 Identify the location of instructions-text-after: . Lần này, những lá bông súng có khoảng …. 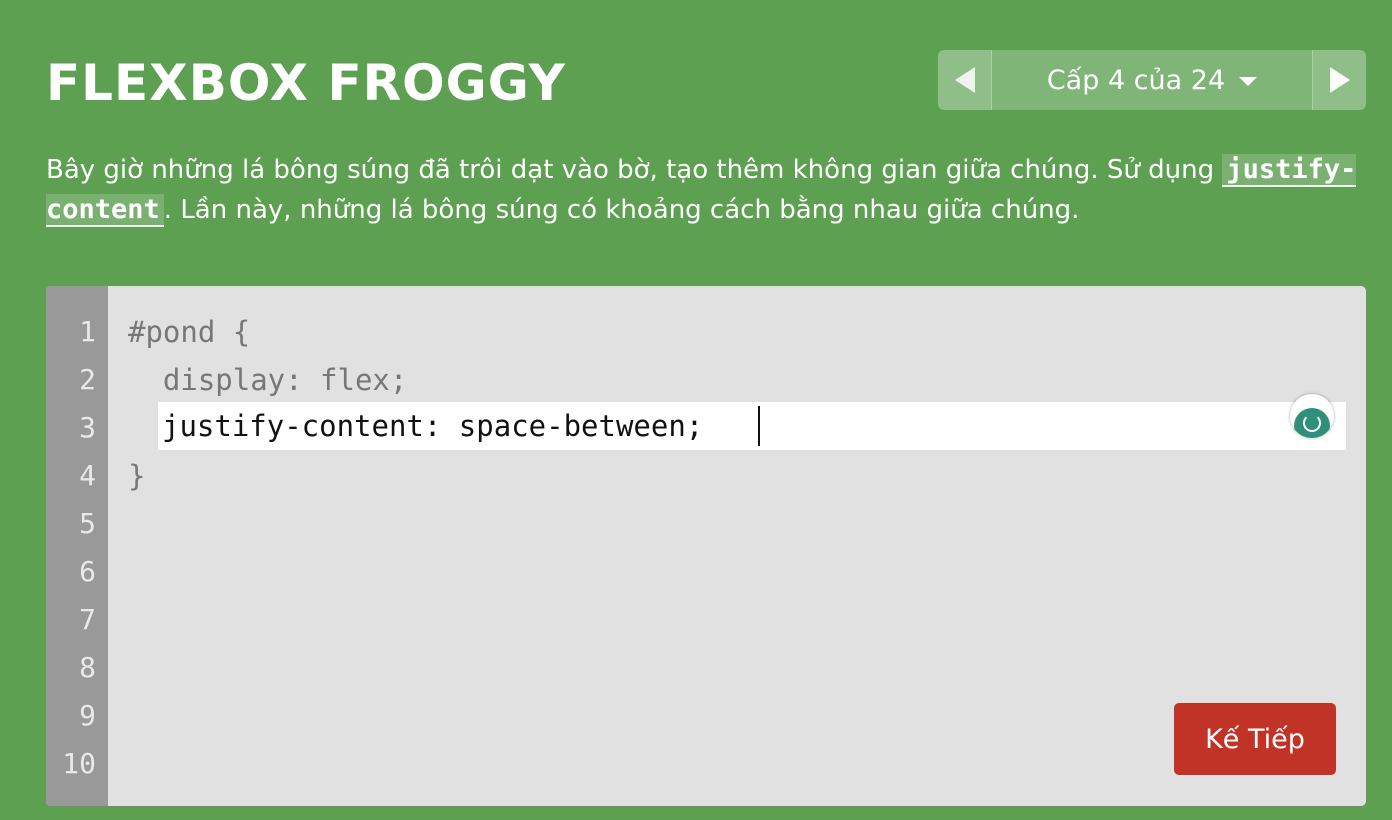
(621, 210).